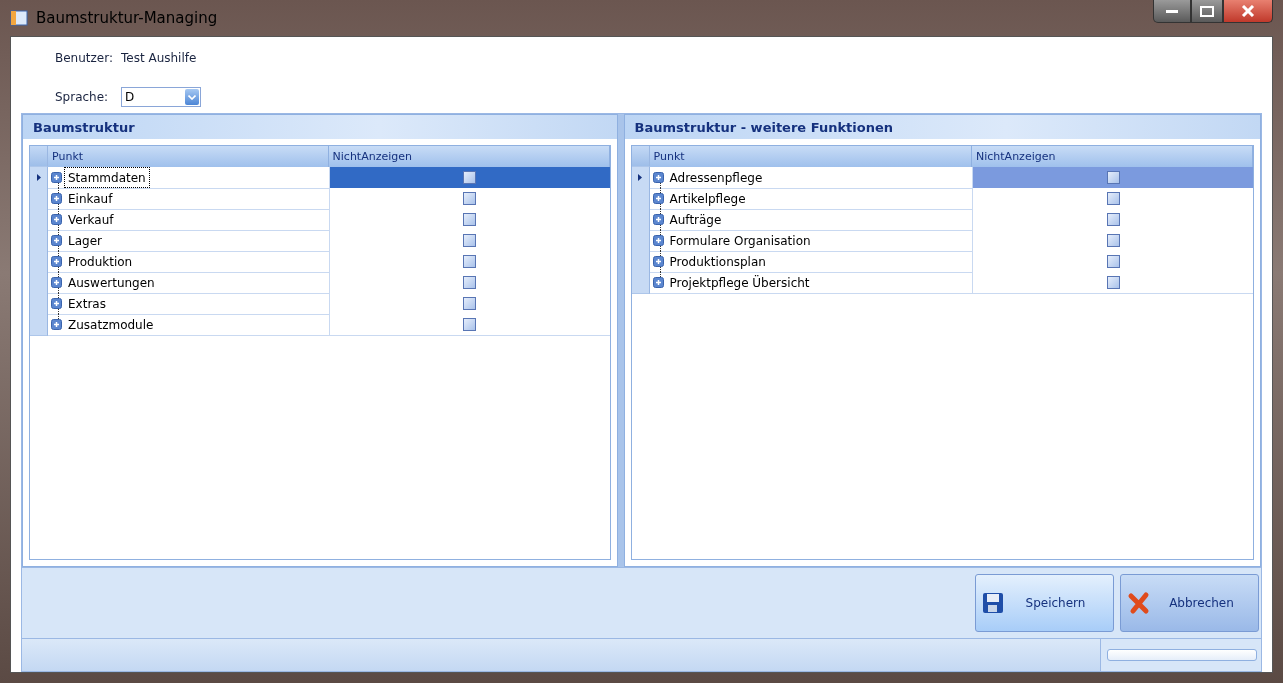  I want to click on tree-item: Zusatzmodule, so click(111, 324).